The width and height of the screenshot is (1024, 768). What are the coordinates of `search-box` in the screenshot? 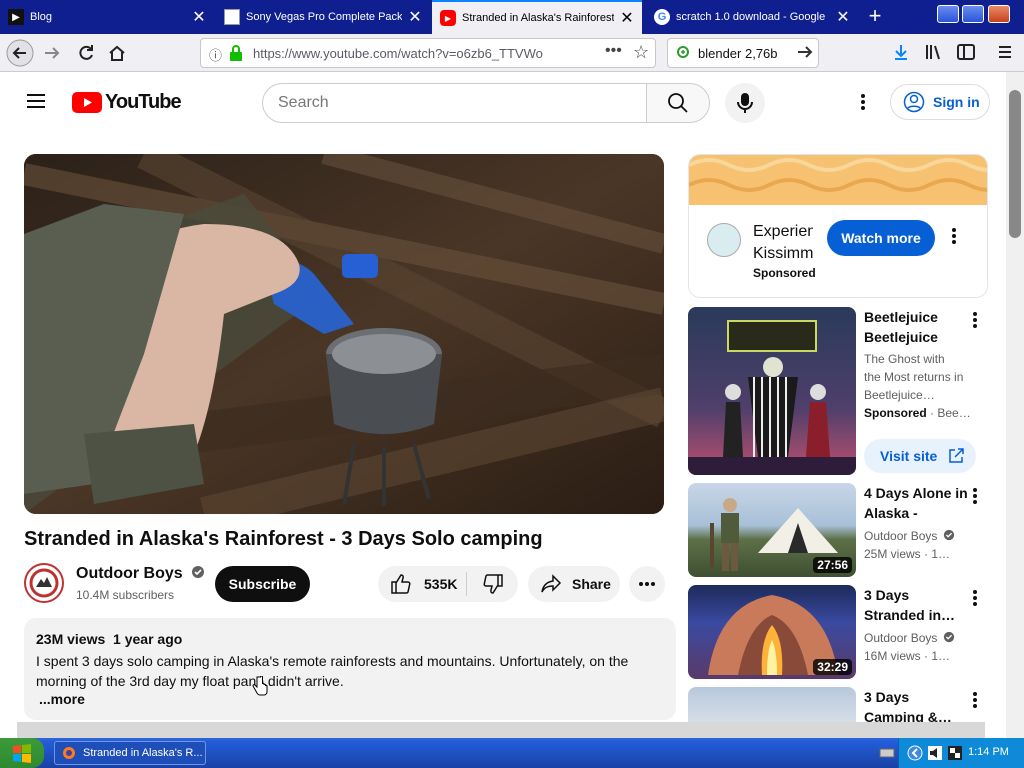 It's located at (455, 103).